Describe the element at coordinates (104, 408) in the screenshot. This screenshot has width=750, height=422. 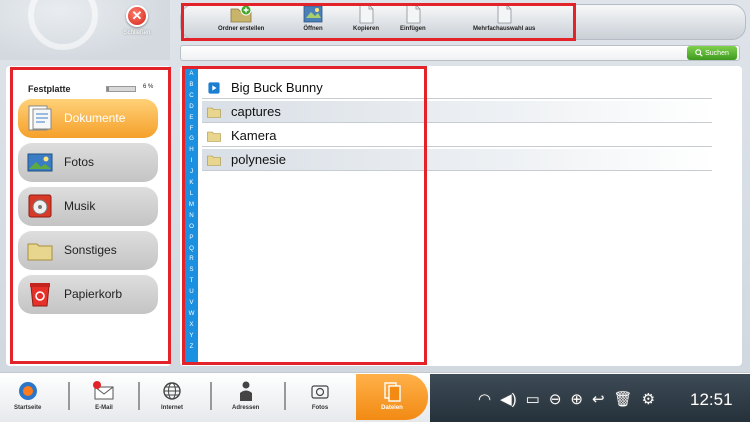
I see `taskbar-label: E-Mail` at that location.